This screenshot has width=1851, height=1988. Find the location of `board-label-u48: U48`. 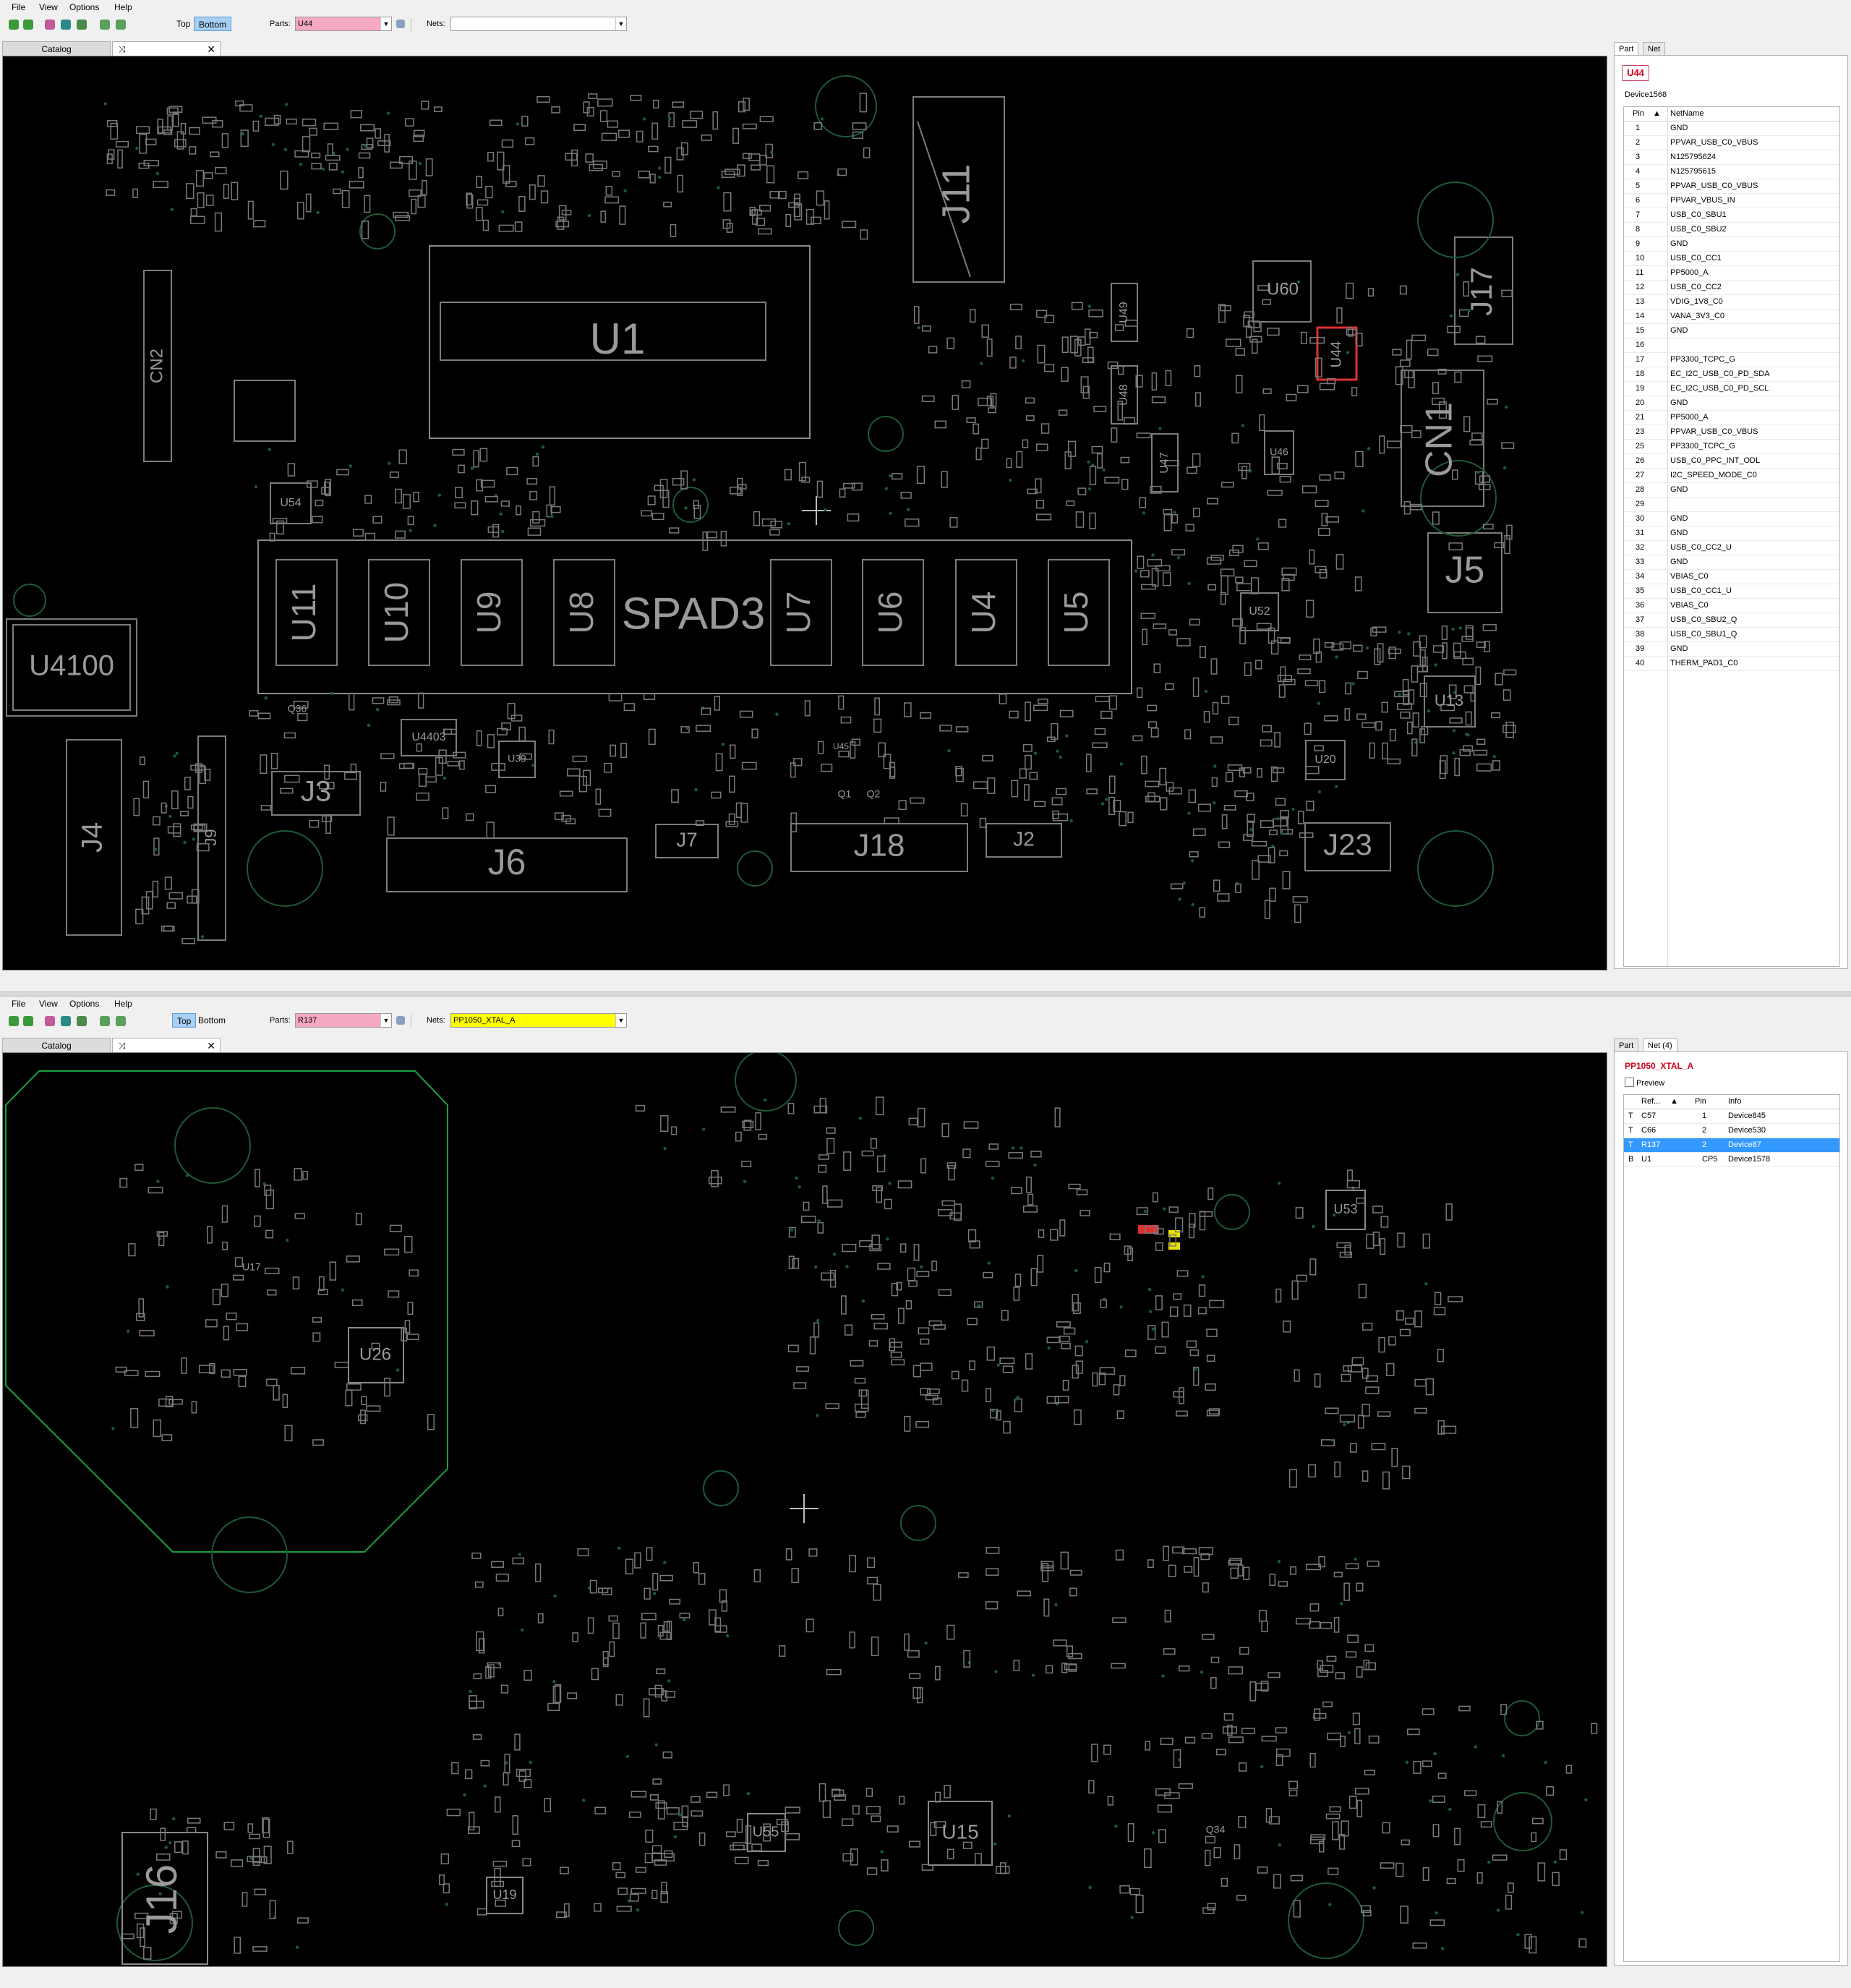

board-label-u48: U48 is located at coordinates (1124, 394).